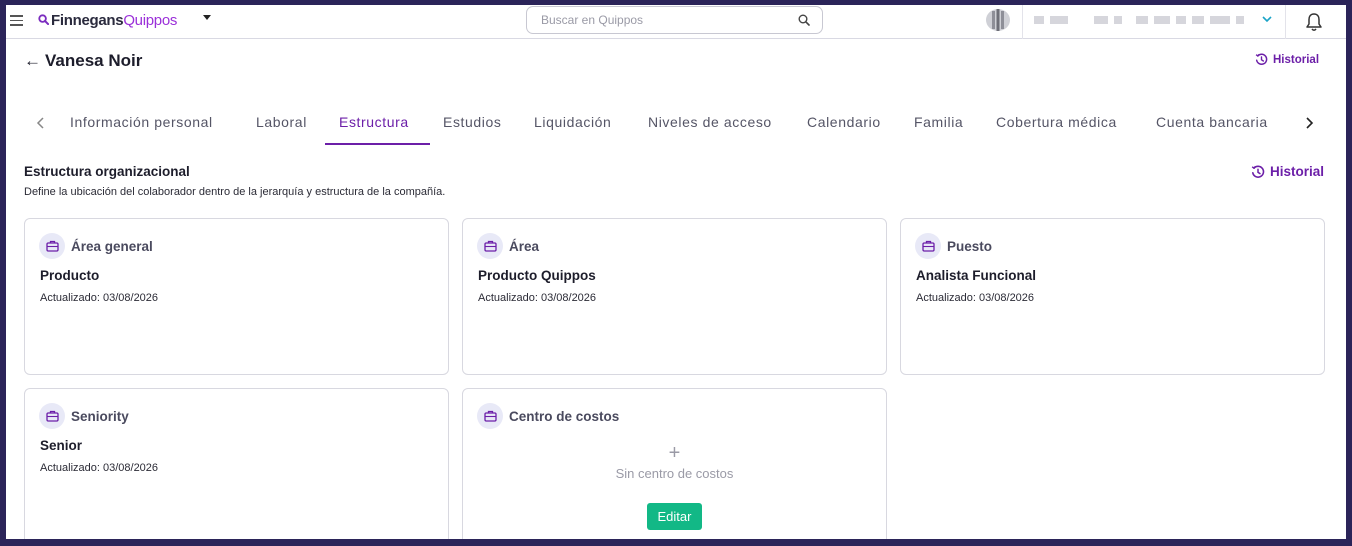 This screenshot has width=1352, height=546. I want to click on chevron-right-icon, so click(1309, 123).